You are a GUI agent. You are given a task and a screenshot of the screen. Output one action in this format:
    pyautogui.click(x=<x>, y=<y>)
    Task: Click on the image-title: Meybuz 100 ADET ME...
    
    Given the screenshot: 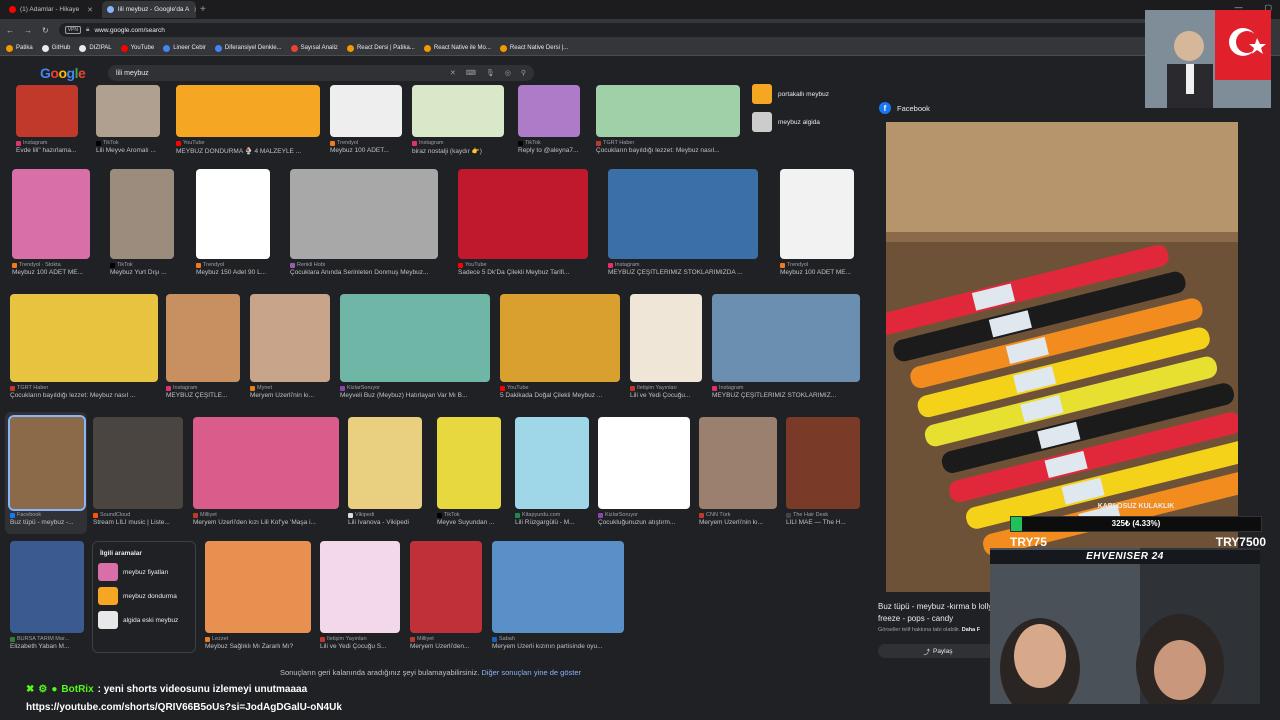 What is the action you would take?
    pyautogui.click(x=817, y=272)
    